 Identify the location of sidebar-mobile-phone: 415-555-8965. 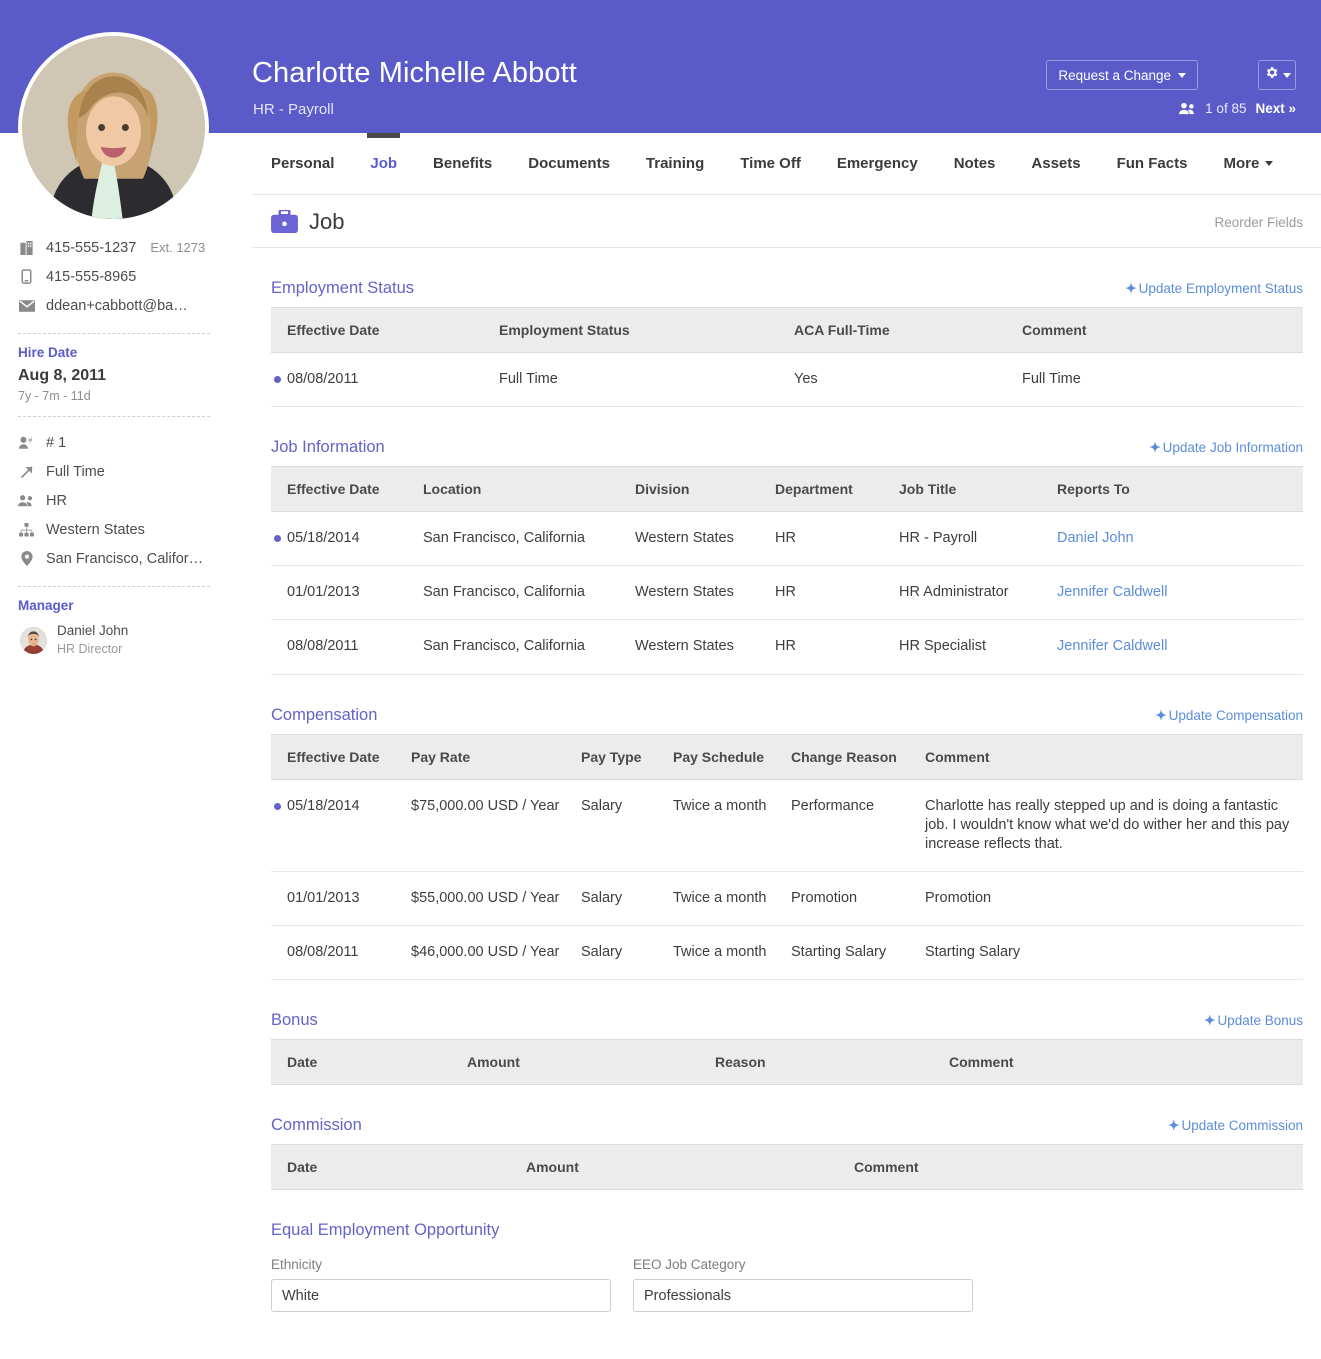
(114, 276).